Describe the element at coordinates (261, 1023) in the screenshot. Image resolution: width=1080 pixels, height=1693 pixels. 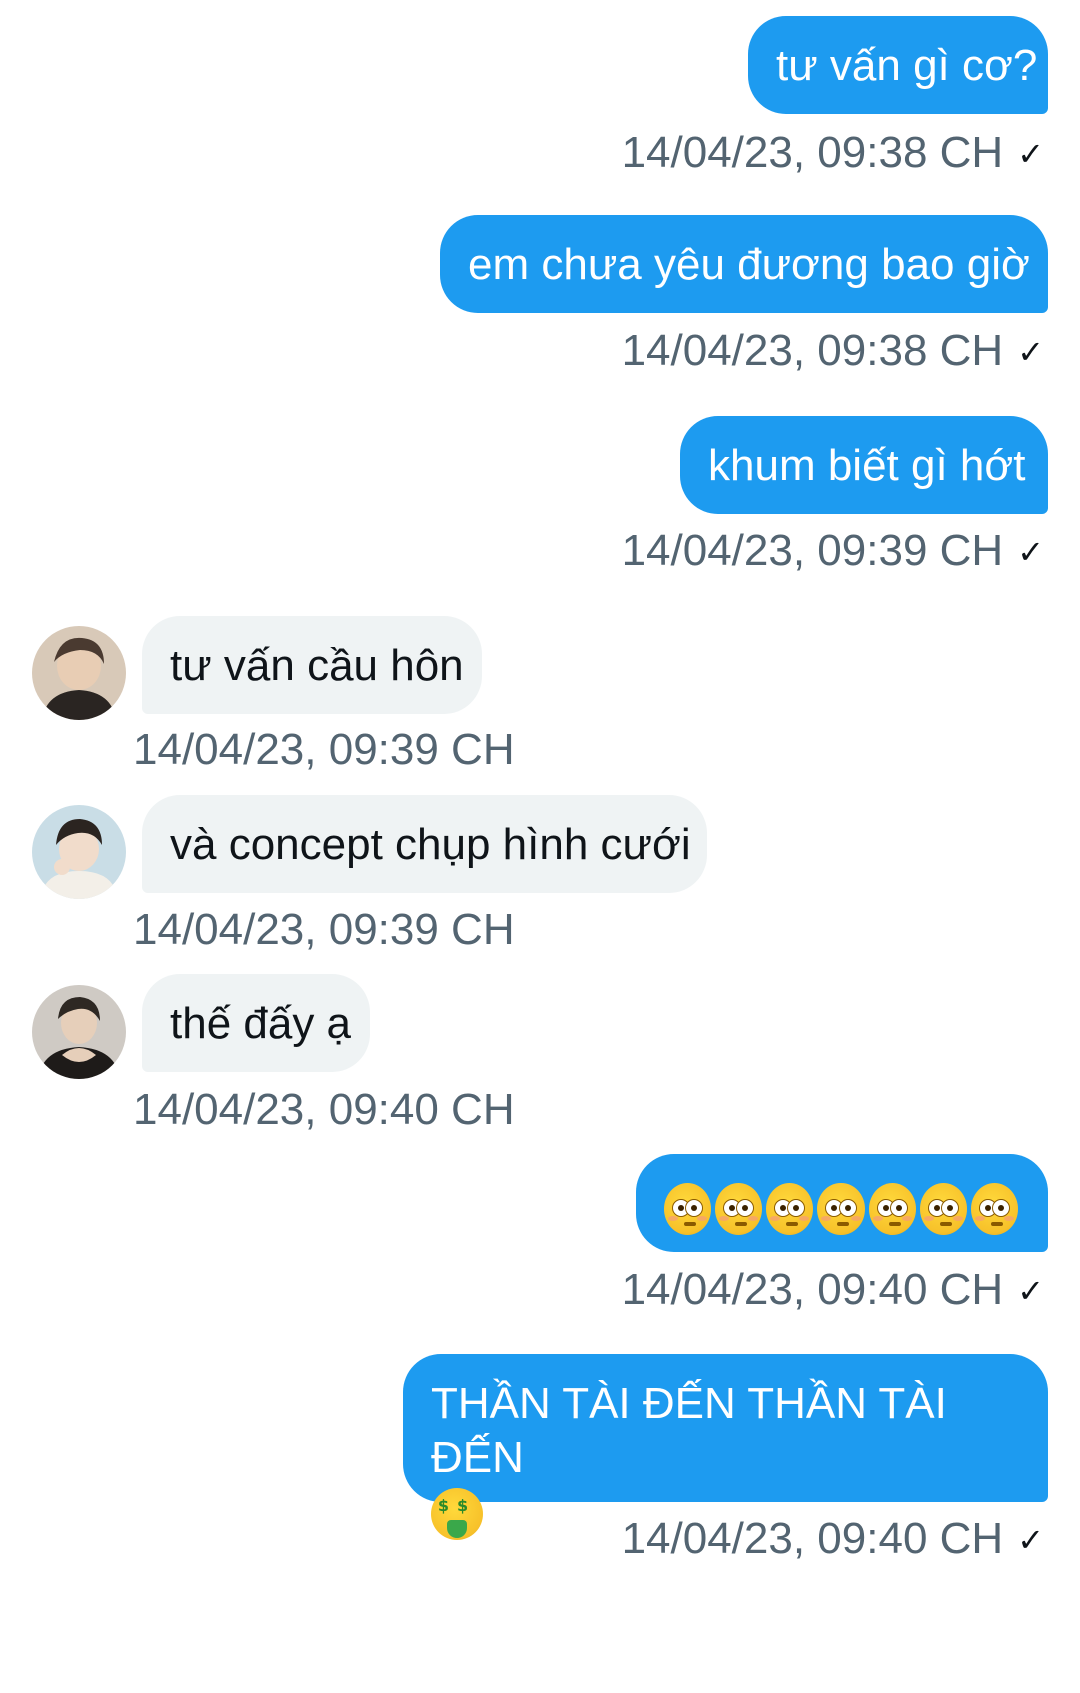
I see `message-text: thế đấy ạ` at that location.